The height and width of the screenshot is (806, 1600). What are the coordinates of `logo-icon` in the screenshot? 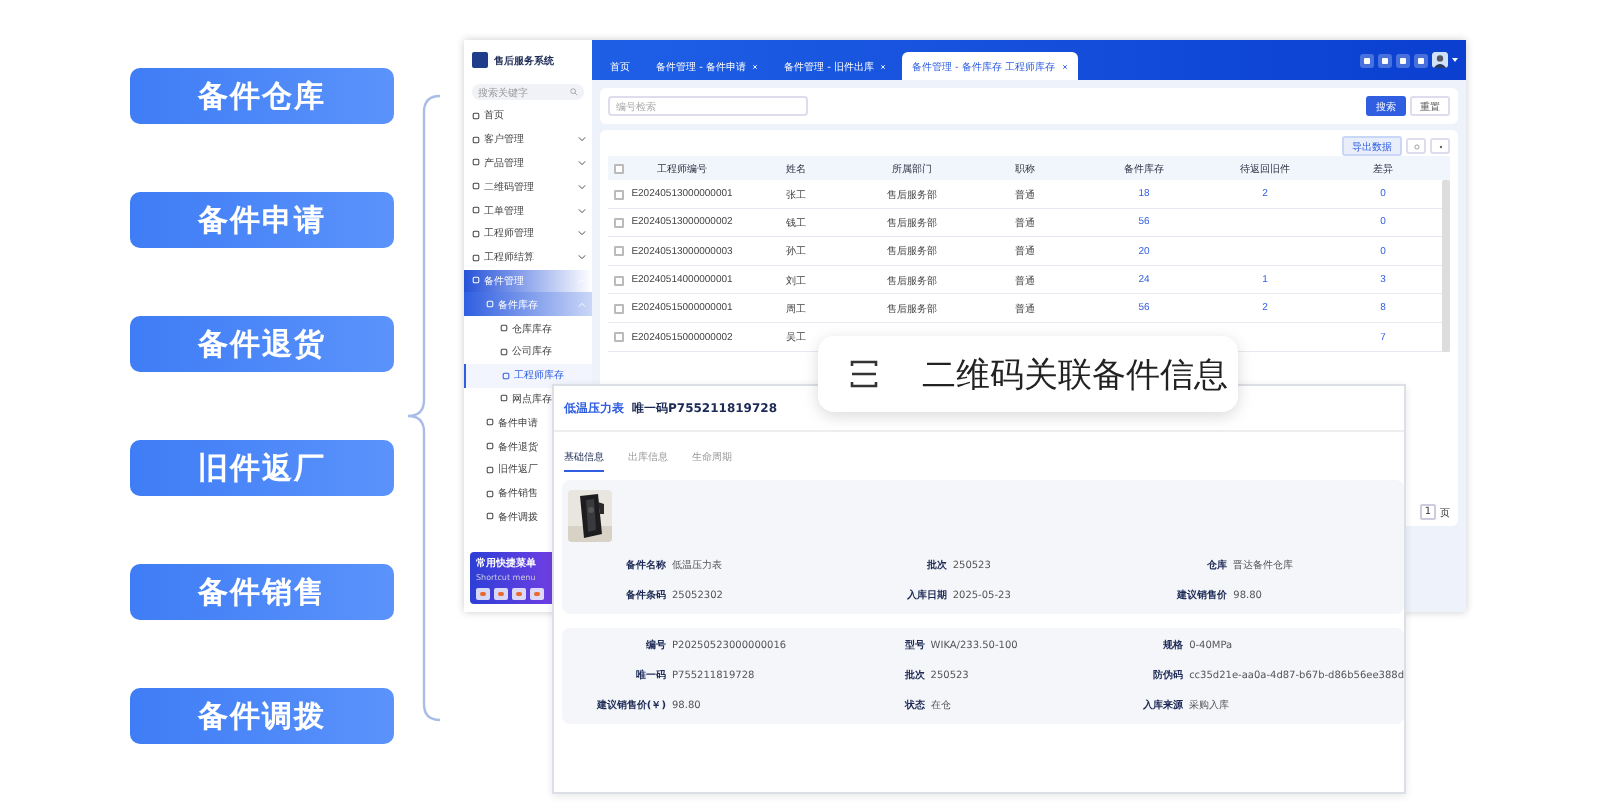 It's located at (480, 60).